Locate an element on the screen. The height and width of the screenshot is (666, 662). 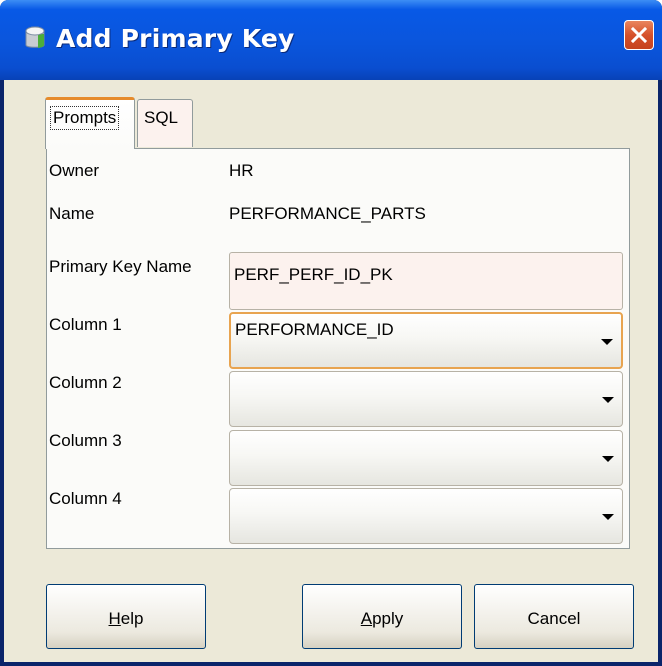
name-label: Name is located at coordinates (72, 213).